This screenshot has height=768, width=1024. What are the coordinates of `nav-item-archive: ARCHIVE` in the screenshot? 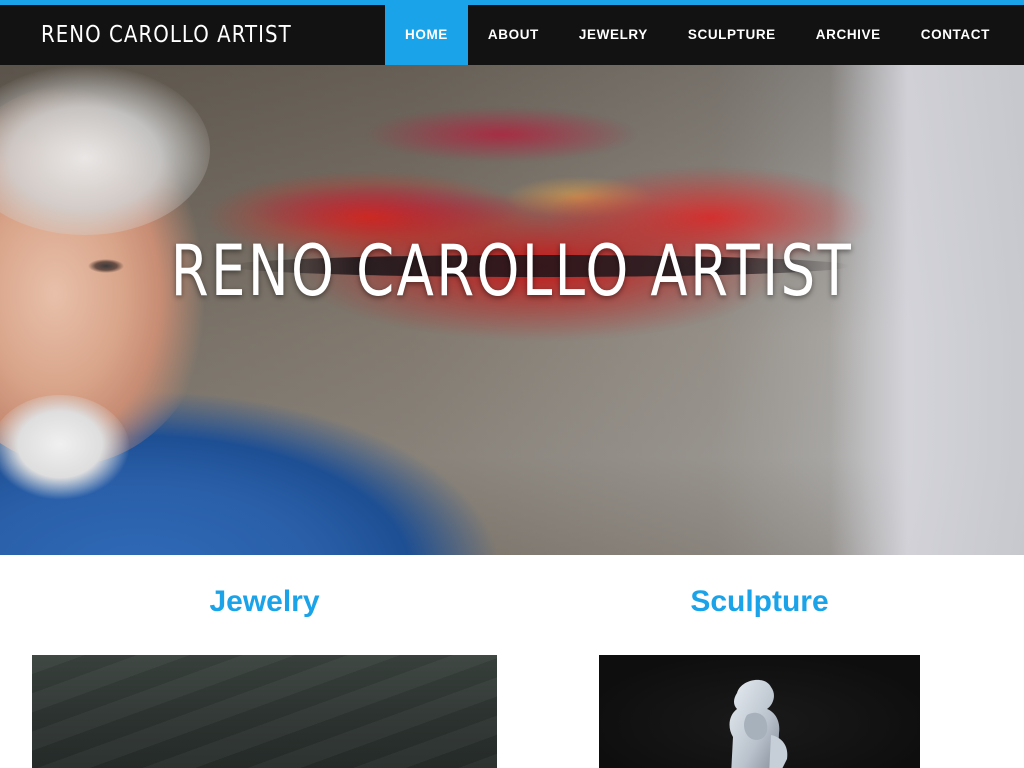 It's located at (848, 35).